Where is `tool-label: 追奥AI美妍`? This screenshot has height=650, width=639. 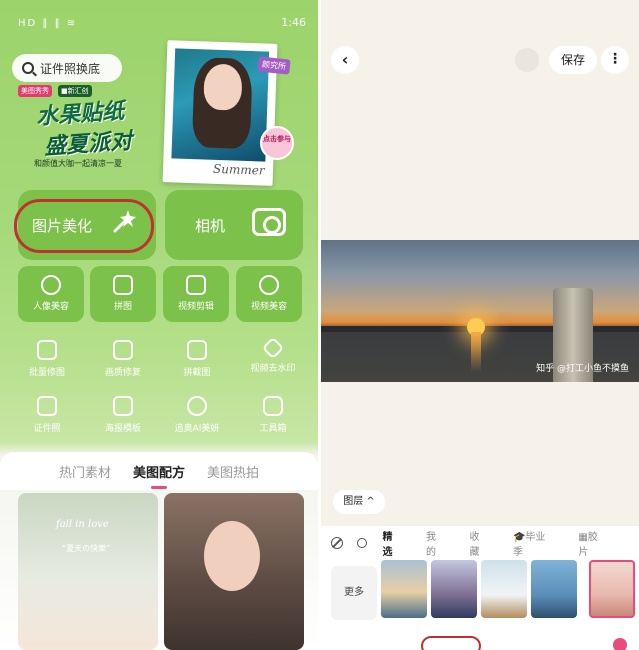 tool-label: 追奥AI美妍 is located at coordinates (197, 429).